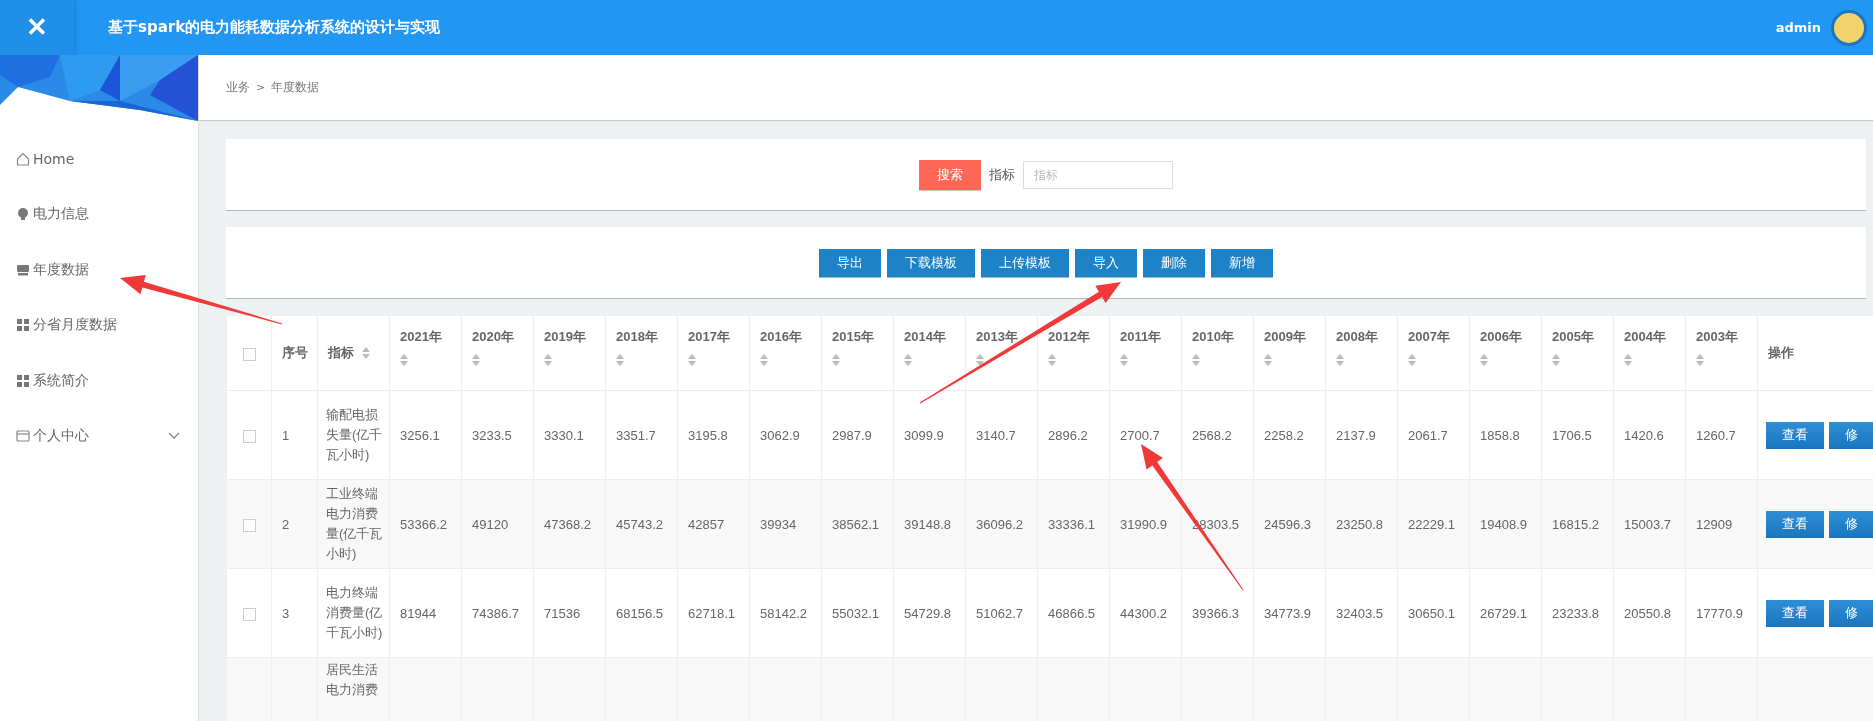 Image resolution: width=1873 pixels, height=721 pixels. Describe the element at coordinates (238, 87) in the screenshot. I see `breadcrumb-item: 业务` at that location.